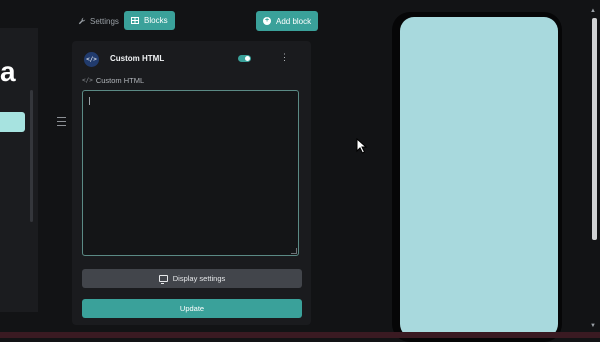 This screenshot has width=600, height=342. I want to click on kebab-icon: ⋮, so click(284, 57).